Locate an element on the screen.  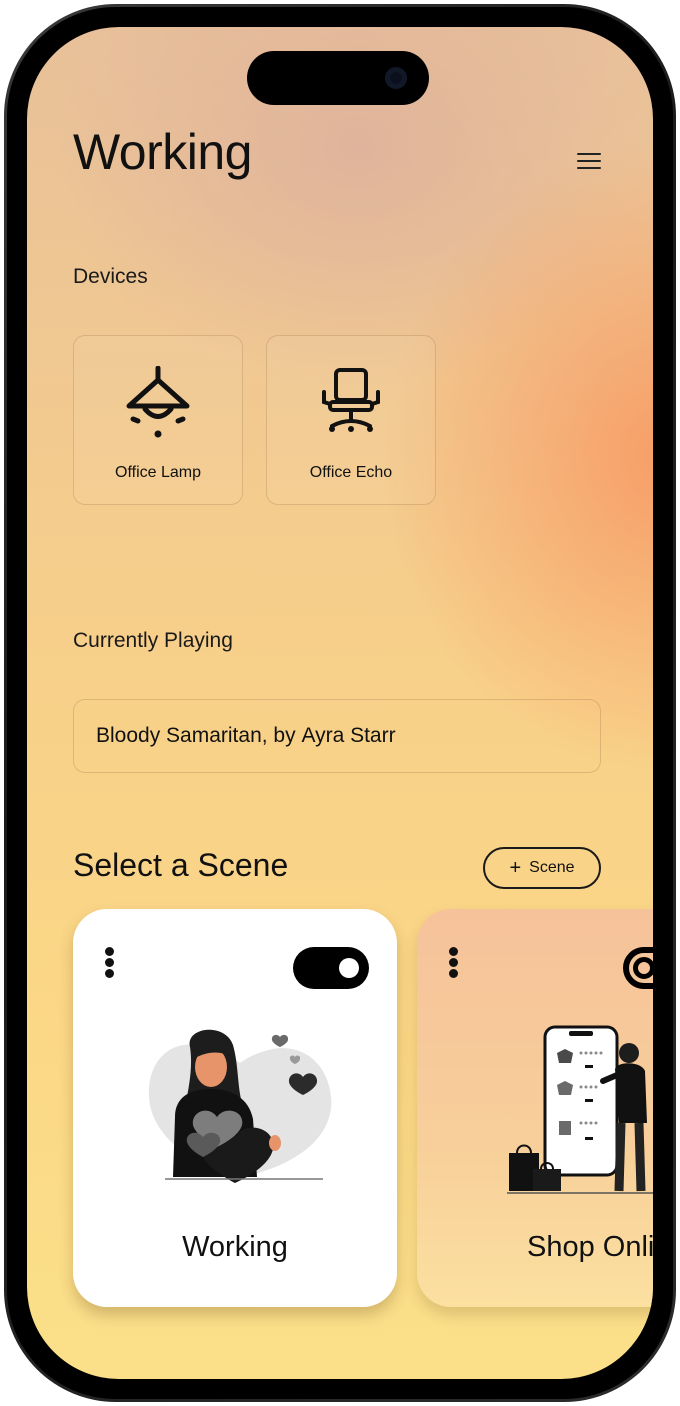
dynamic-island is located at coordinates (338, 78).